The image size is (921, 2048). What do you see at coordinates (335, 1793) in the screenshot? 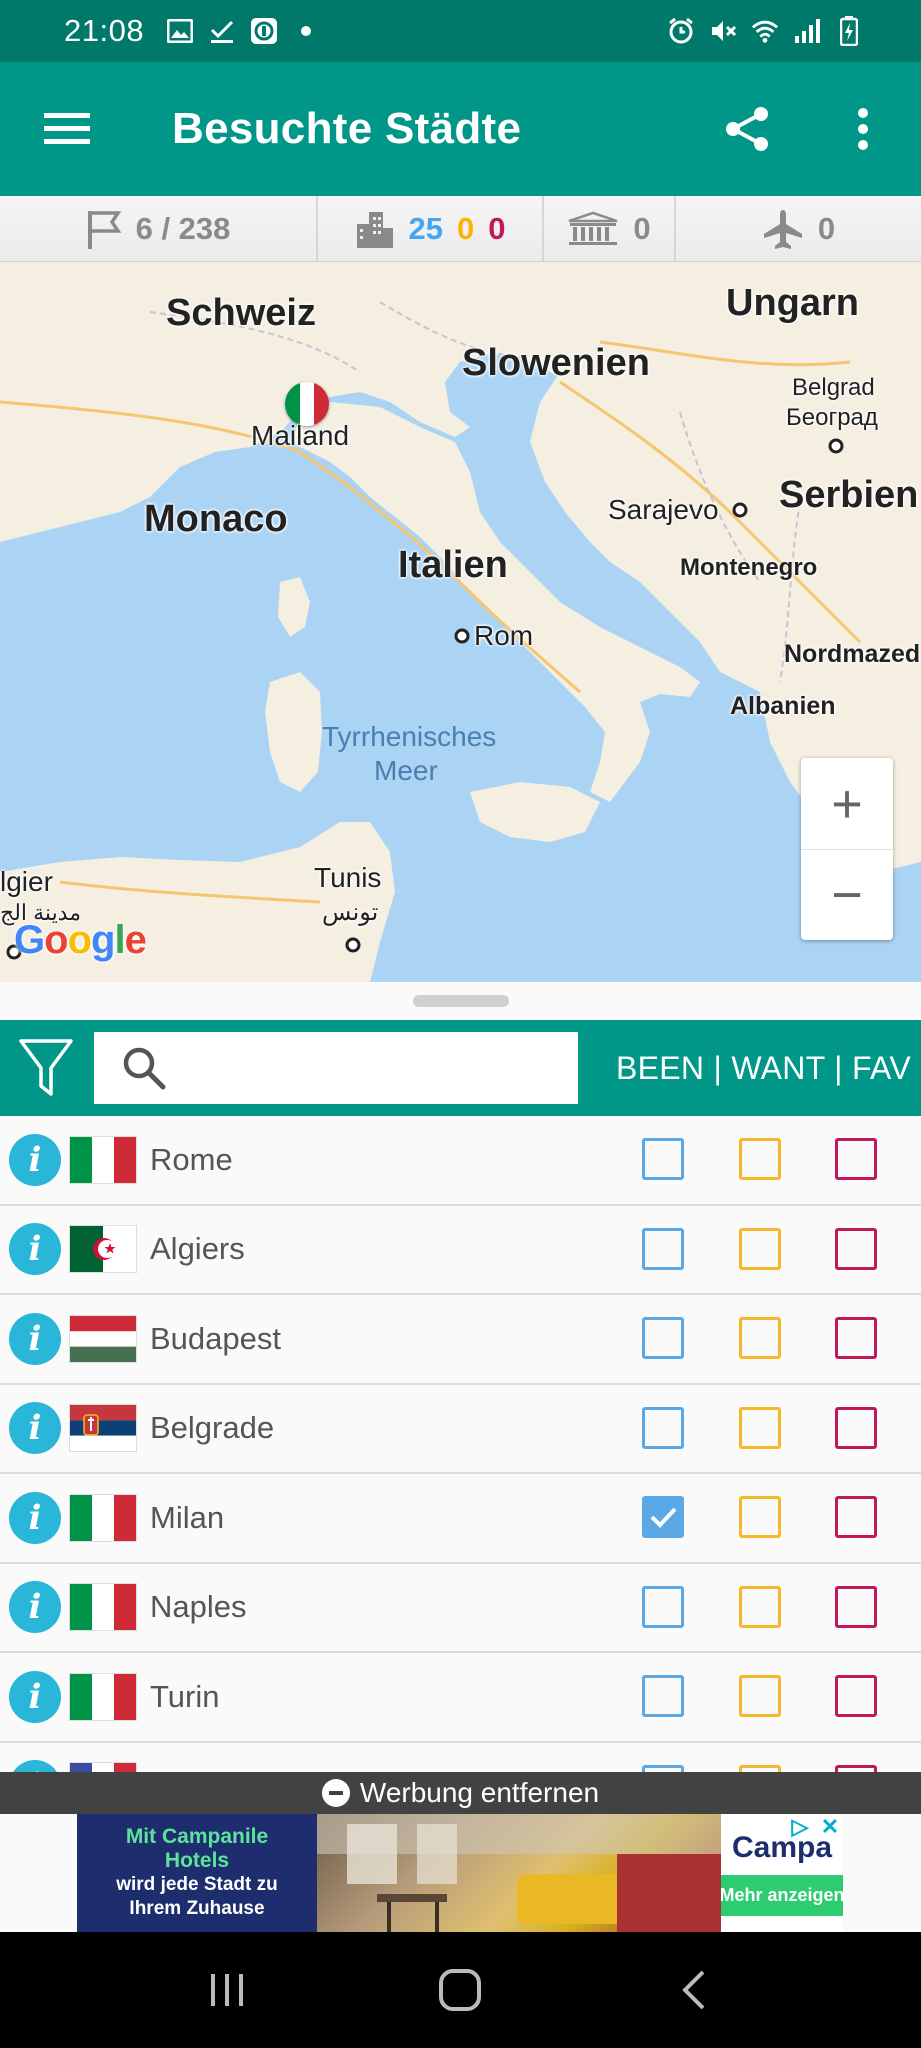
I see `minus-circle-icon` at bounding box center [335, 1793].